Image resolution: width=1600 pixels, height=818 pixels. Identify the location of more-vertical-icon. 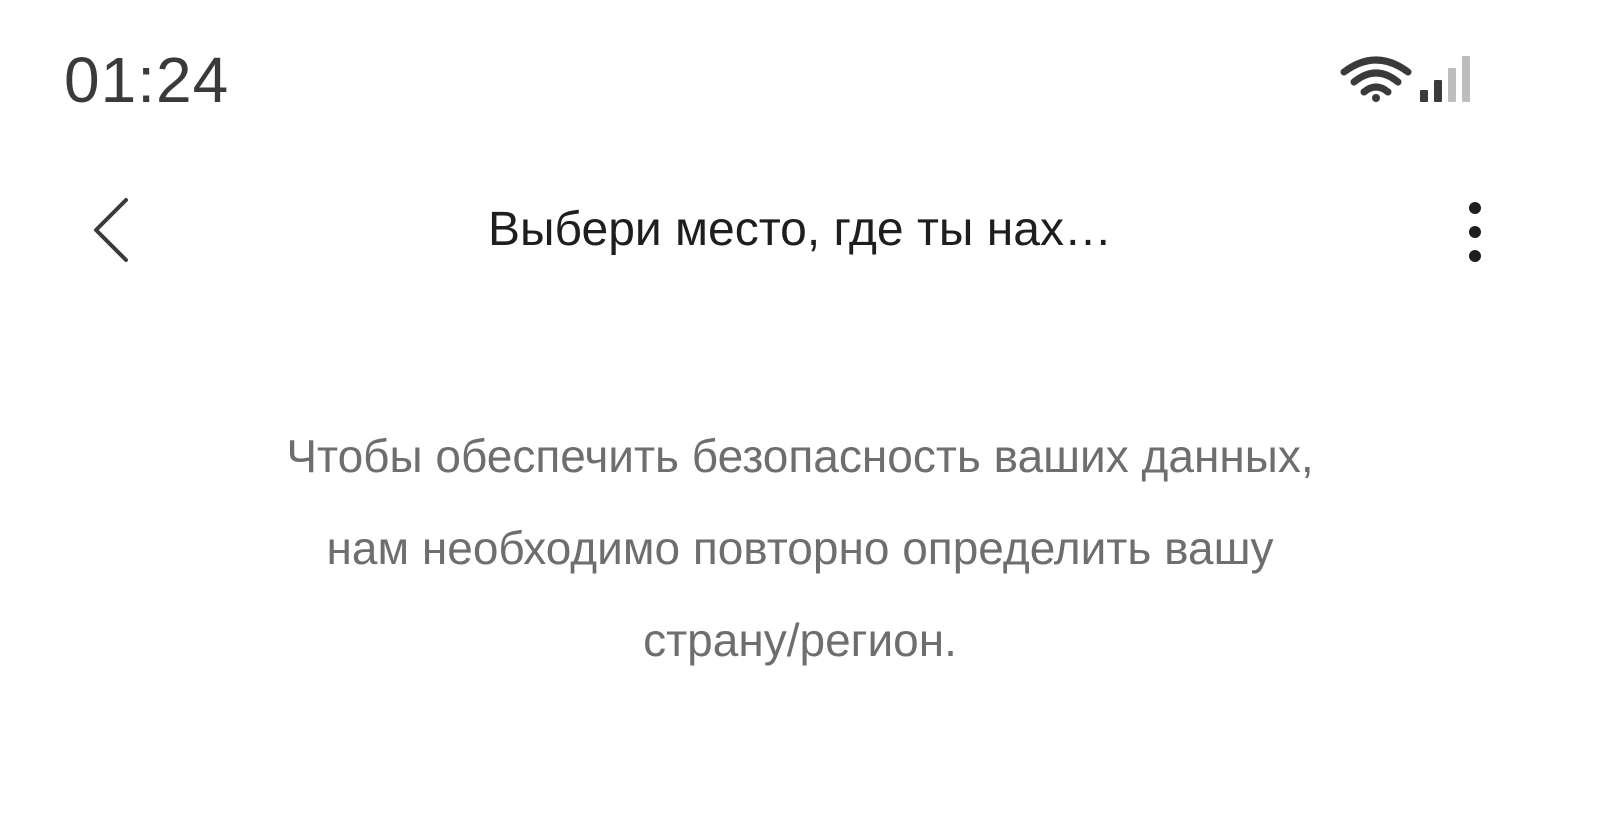
(1475, 232).